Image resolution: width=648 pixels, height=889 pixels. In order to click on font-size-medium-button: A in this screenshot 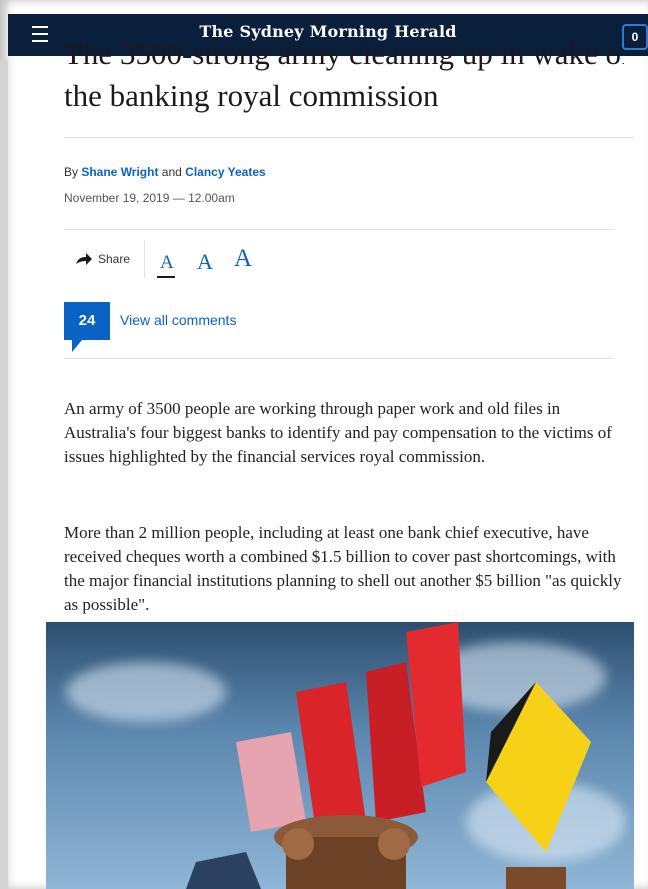, I will do `click(205, 262)`.